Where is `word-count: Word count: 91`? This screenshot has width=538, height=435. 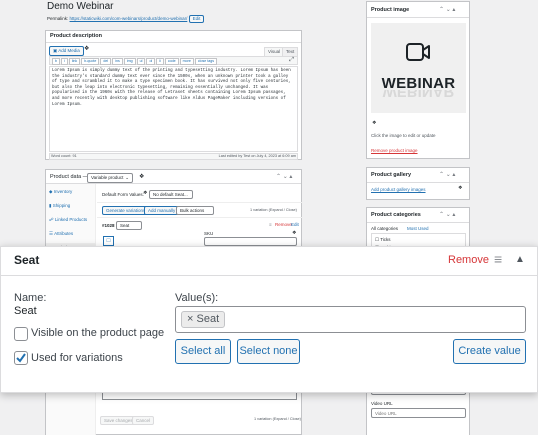 word-count: Word count: 91 is located at coordinates (64, 156).